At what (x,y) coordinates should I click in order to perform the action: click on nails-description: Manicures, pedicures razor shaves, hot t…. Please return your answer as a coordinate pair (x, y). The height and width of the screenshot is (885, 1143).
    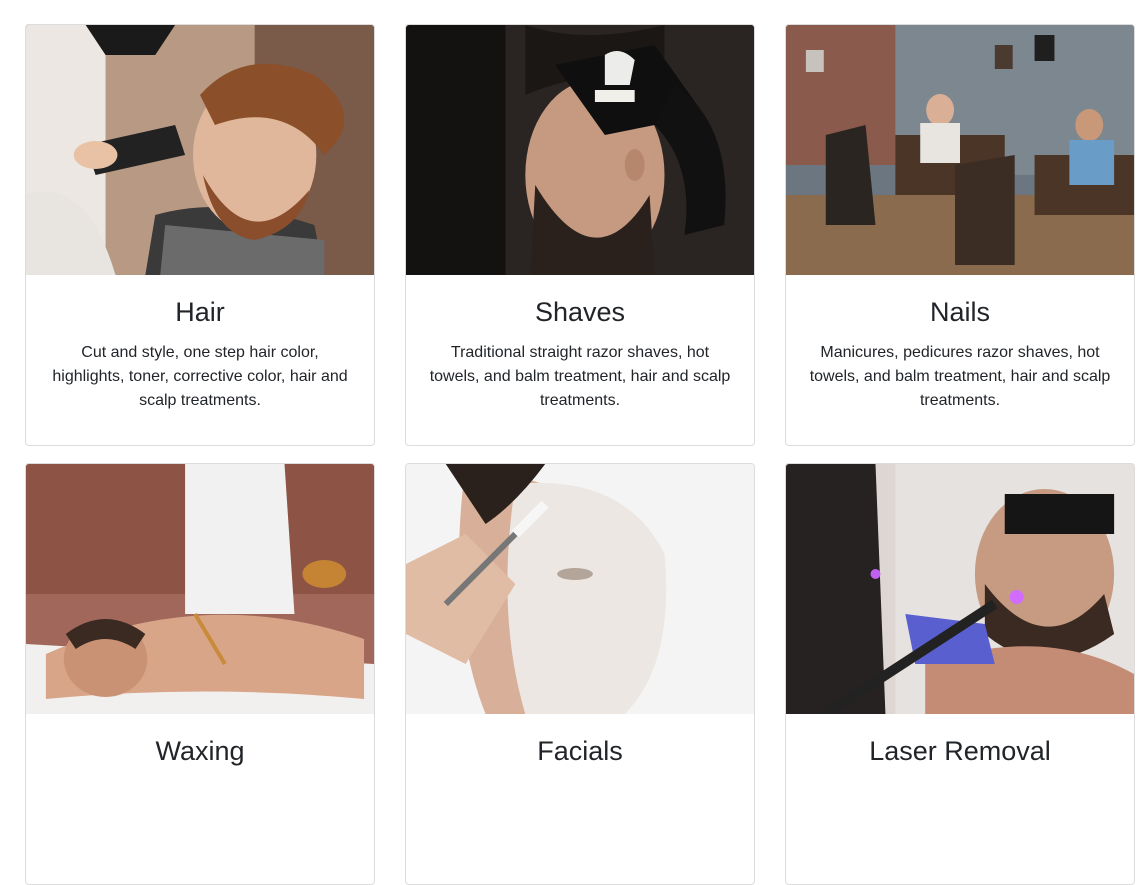
    Looking at the image, I should click on (960, 376).